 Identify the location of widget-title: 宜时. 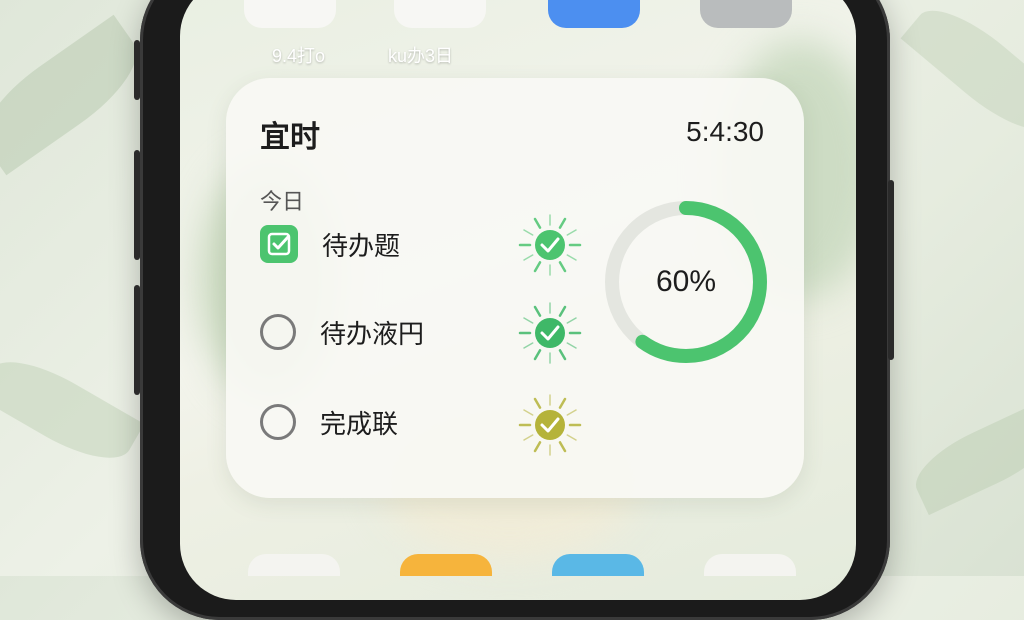
(290, 137).